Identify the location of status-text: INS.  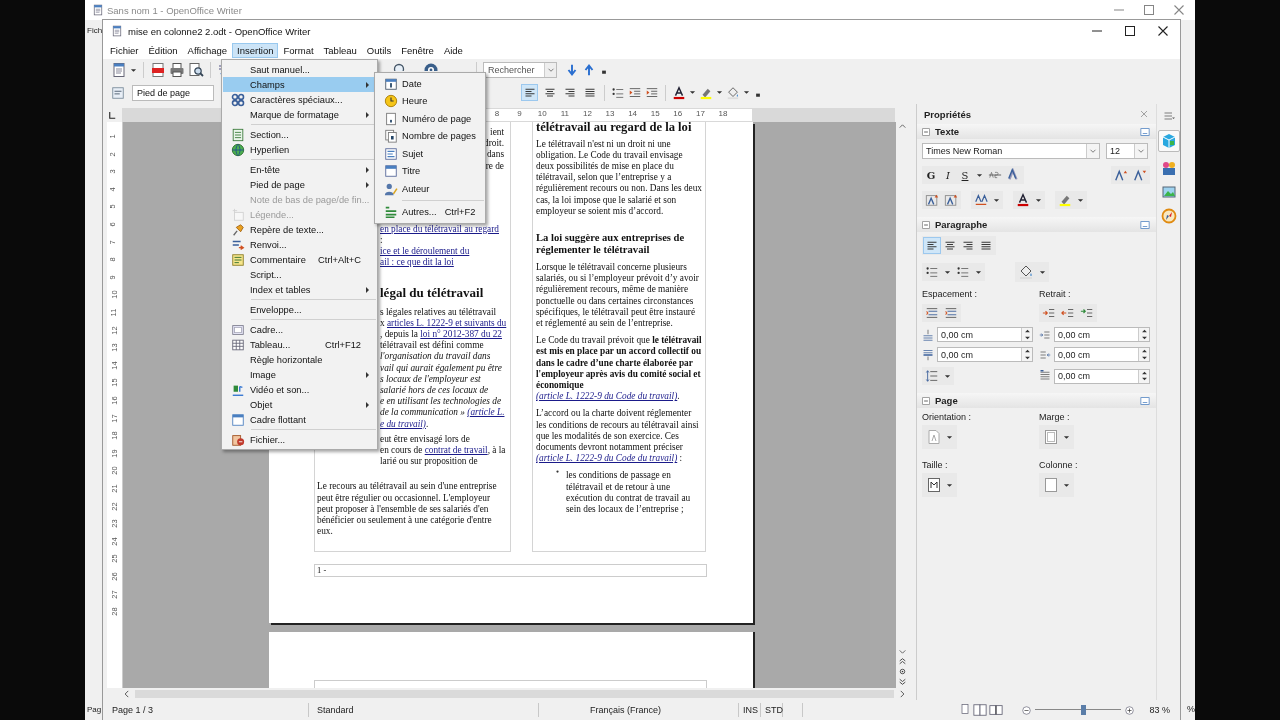
(750, 710).